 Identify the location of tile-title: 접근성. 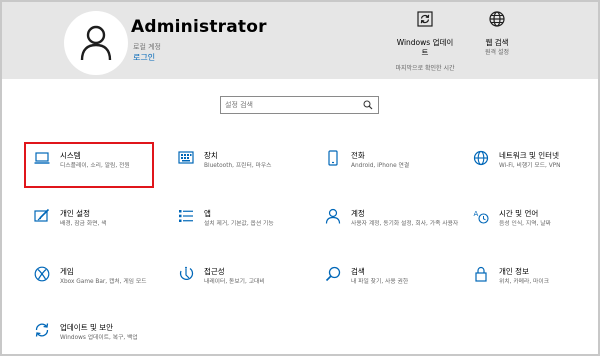
(214, 271).